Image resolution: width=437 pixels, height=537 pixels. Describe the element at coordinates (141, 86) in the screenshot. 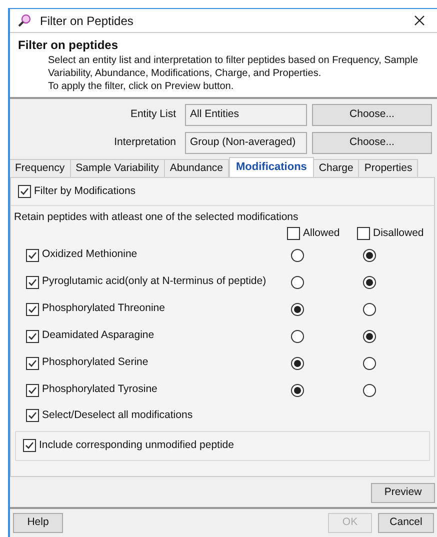

I see `header-description: To apply the filter, click on Preview button.` at that location.